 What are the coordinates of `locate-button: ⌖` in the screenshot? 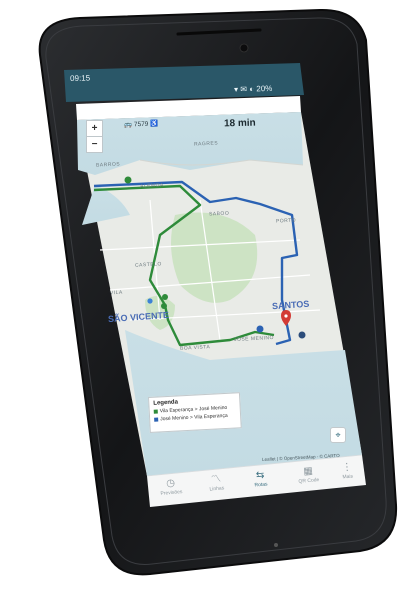 It's located at (338, 435).